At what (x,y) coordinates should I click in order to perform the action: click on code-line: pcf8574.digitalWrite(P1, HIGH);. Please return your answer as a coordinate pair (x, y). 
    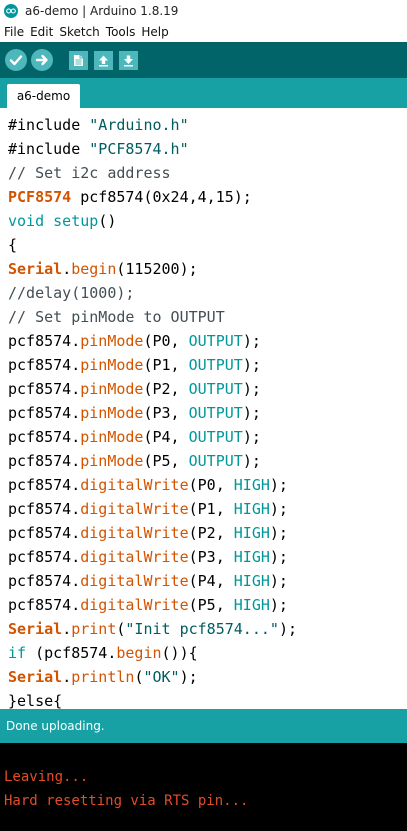
    Looking at the image, I should click on (207, 509).